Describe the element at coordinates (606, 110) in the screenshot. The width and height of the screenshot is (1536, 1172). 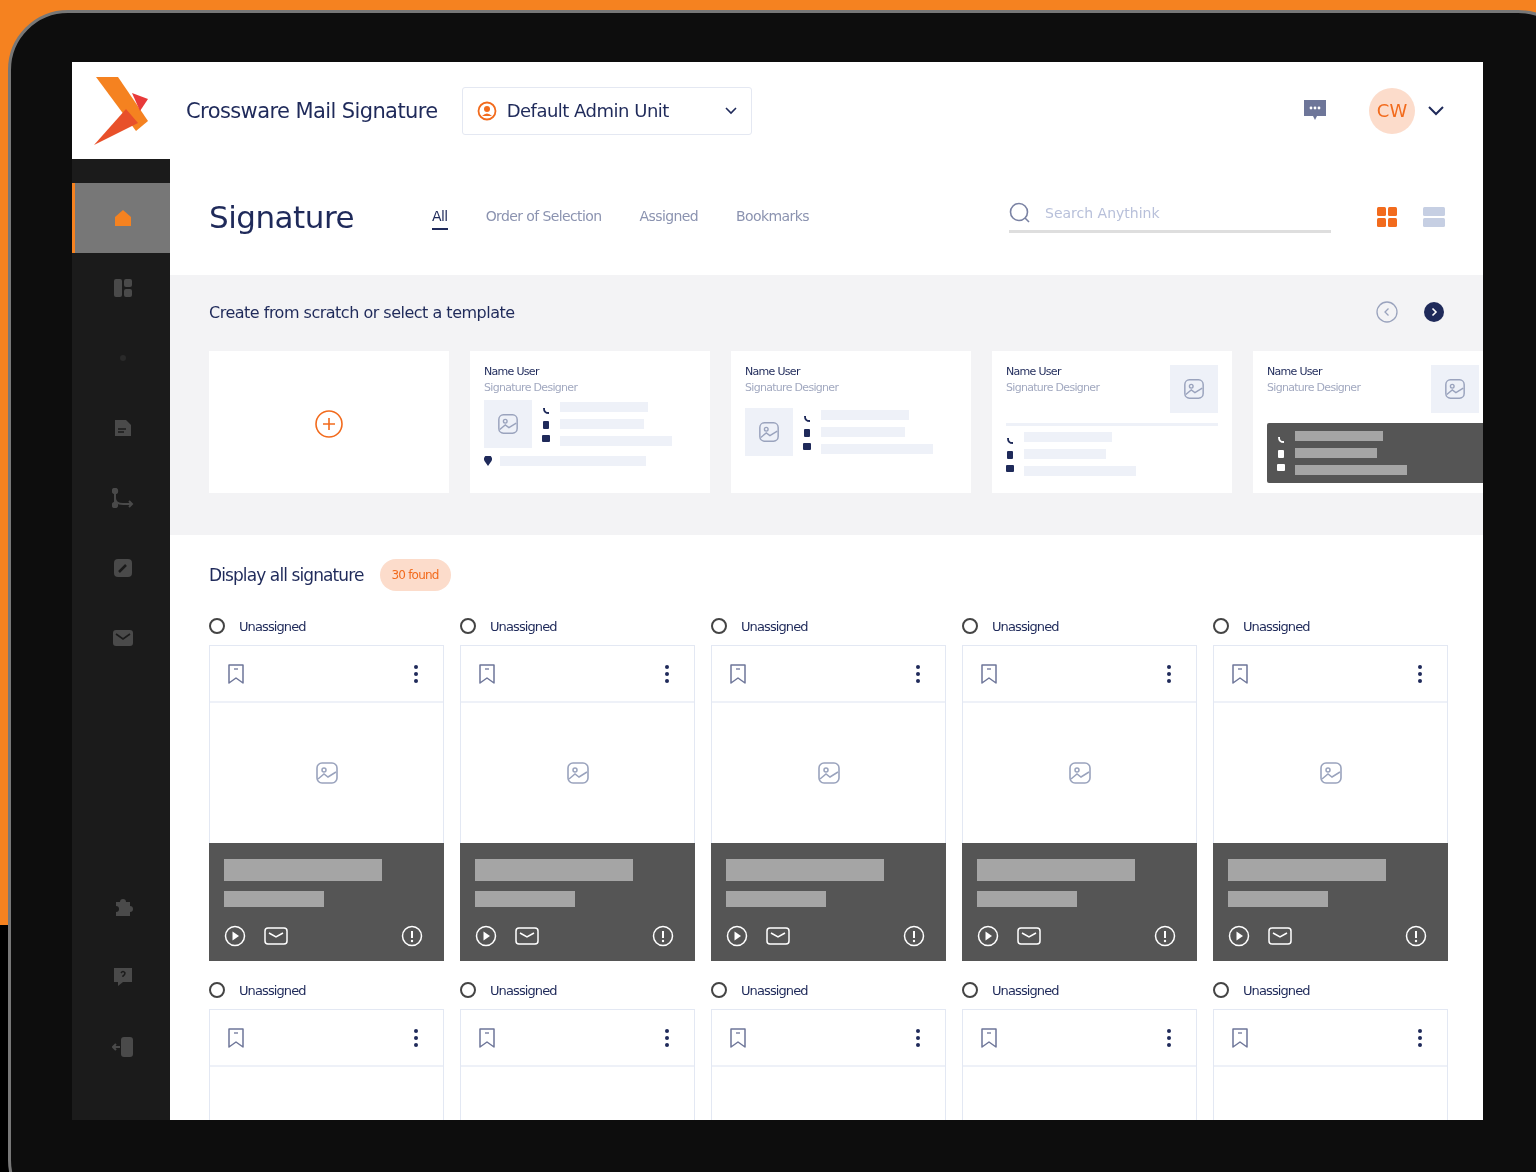
I see `admin-unit-dropdown: Default Admin Unit` at that location.